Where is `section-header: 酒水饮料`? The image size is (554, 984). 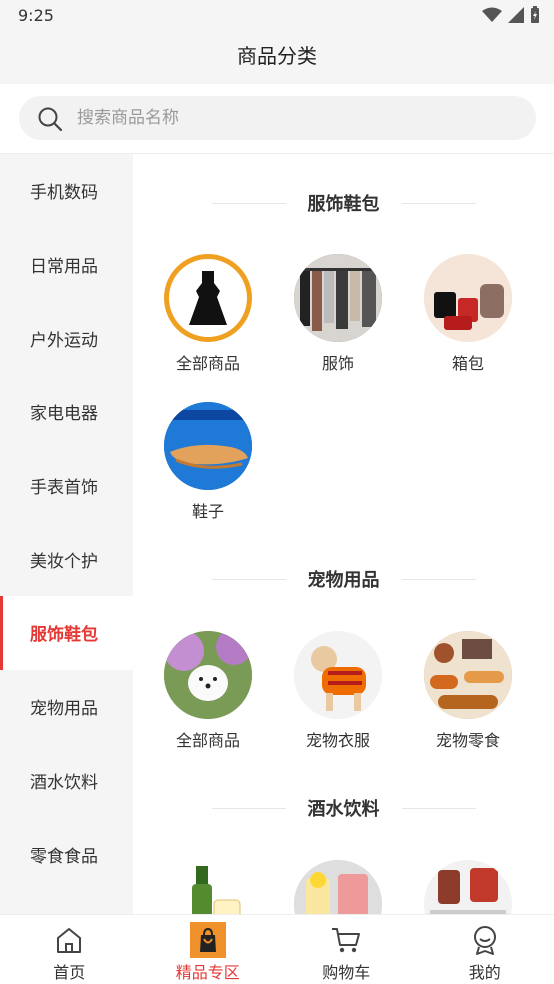 section-header: 酒水饮料 is located at coordinates (343, 808).